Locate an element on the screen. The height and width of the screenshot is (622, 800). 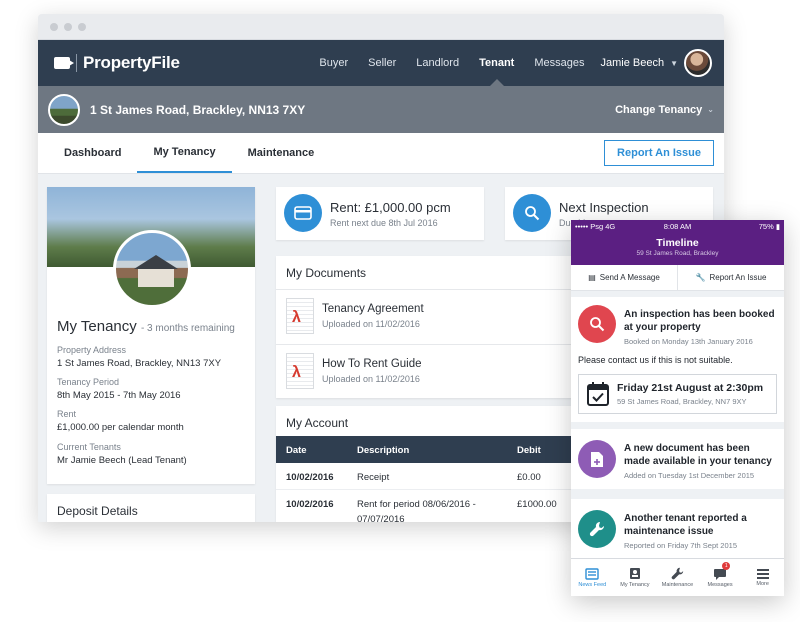
cell-debit: £1000.00 is located at coordinates (537, 504).